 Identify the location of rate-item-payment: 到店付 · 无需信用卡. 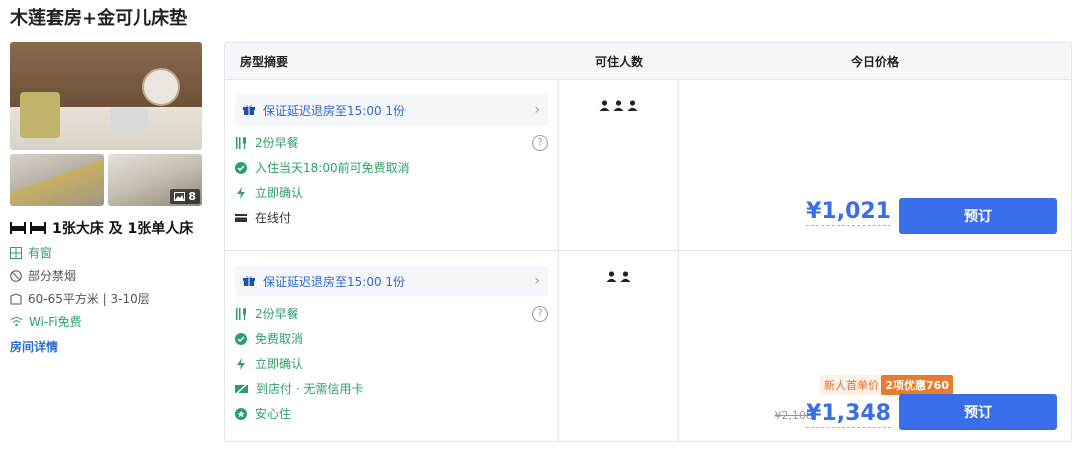
(391, 388).